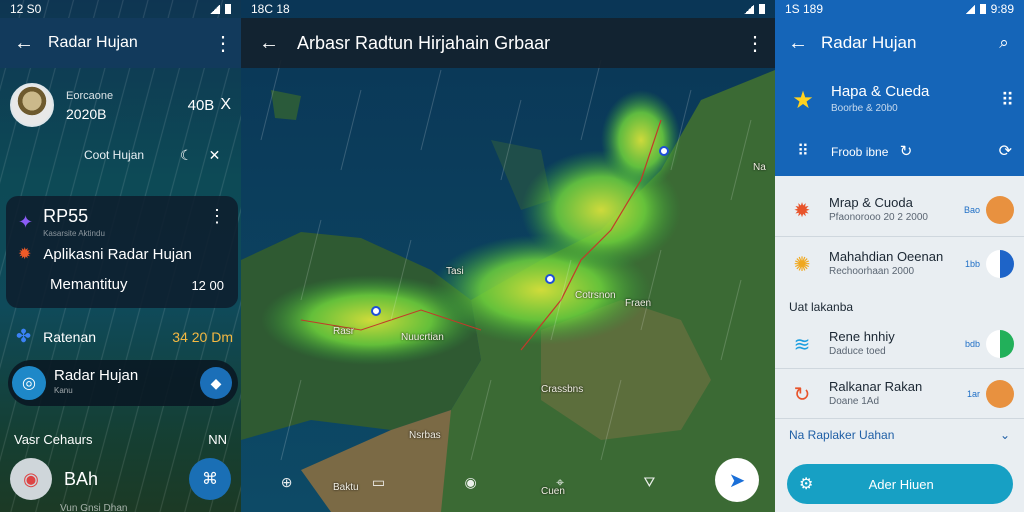 The height and width of the screenshot is (512, 1024). I want to click on header-row-2: ⠿ Froob ibne ↻ ⟳, so click(899, 151).